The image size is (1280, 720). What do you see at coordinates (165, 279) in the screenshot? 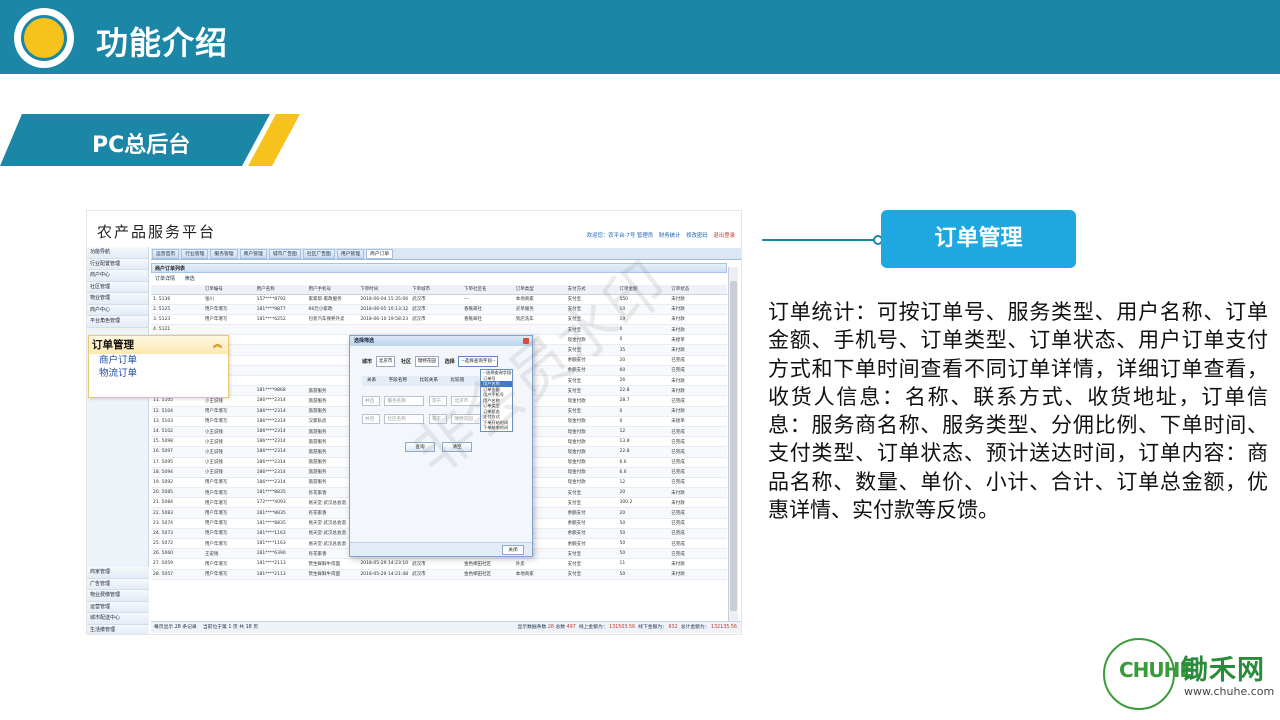
I see `order-detail-button: 订单详情` at bounding box center [165, 279].